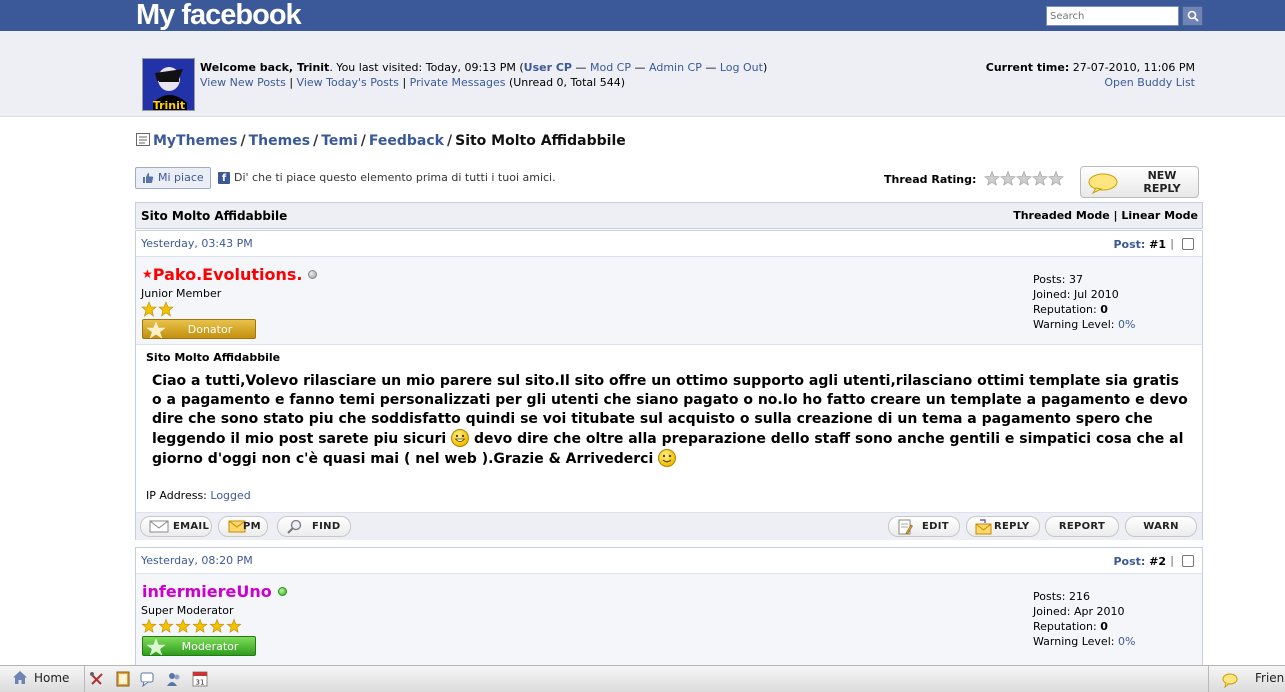 The height and width of the screenshot is (692, 1285). I want to click on offline-status-icon, so click(313, 274).